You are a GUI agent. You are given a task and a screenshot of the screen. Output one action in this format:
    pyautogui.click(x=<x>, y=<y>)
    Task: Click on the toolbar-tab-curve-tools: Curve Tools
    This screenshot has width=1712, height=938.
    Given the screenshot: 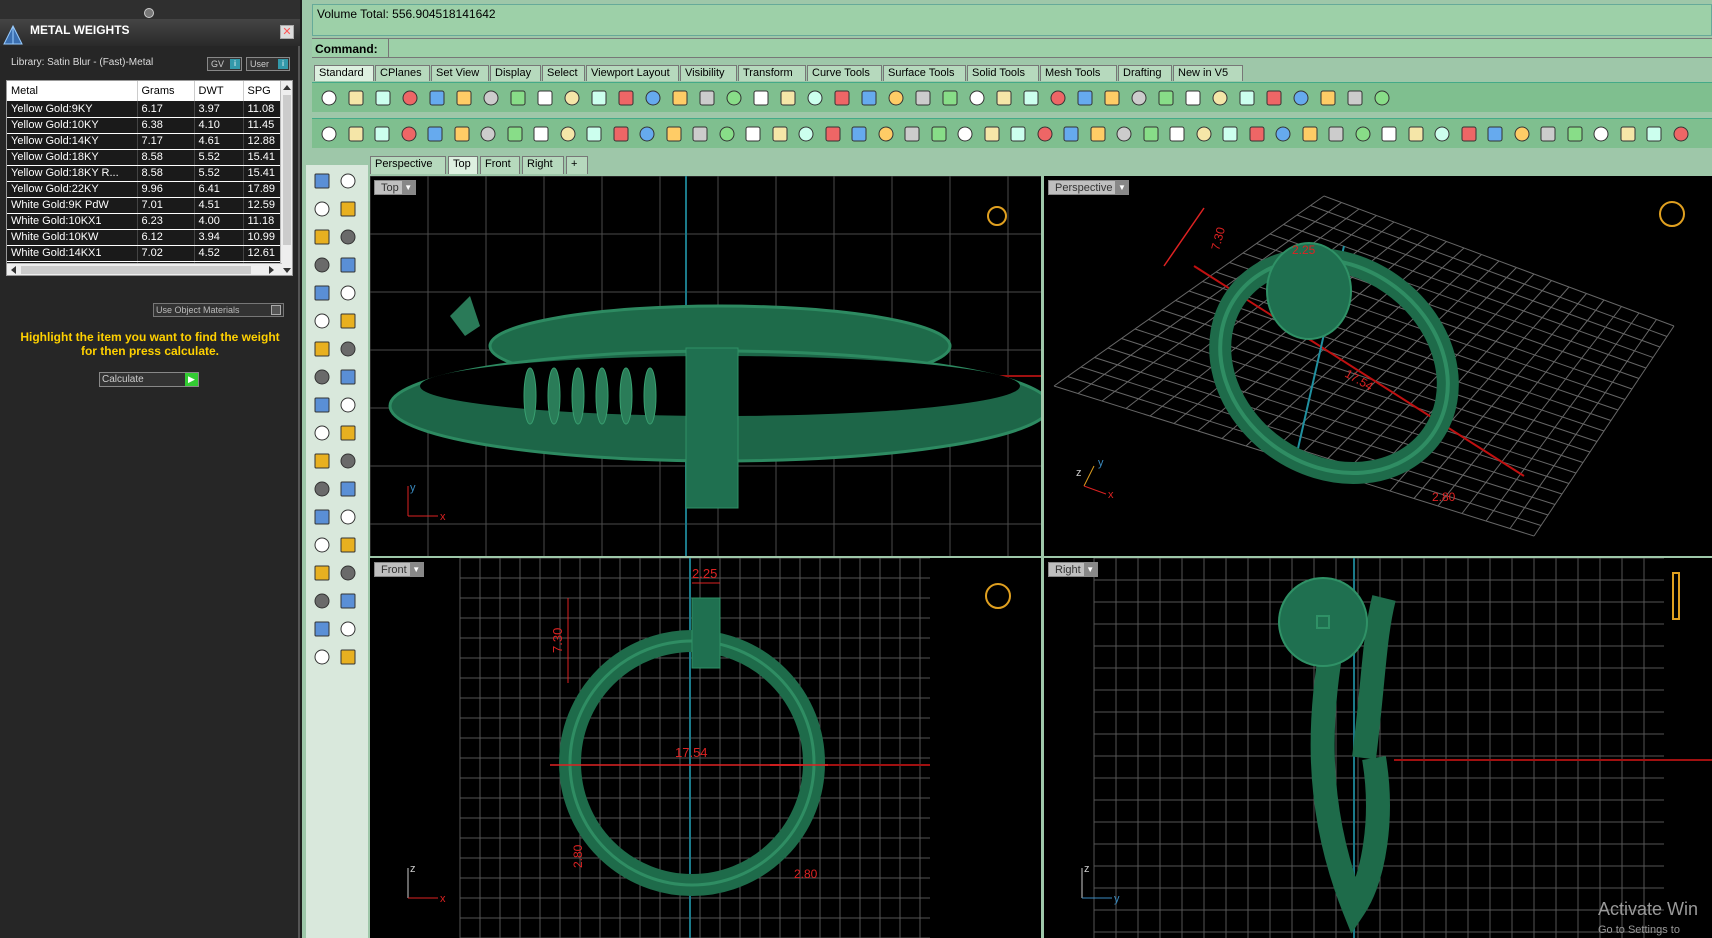 What is the action you would take?
    pyautogui.click(x=844, y=73)
    